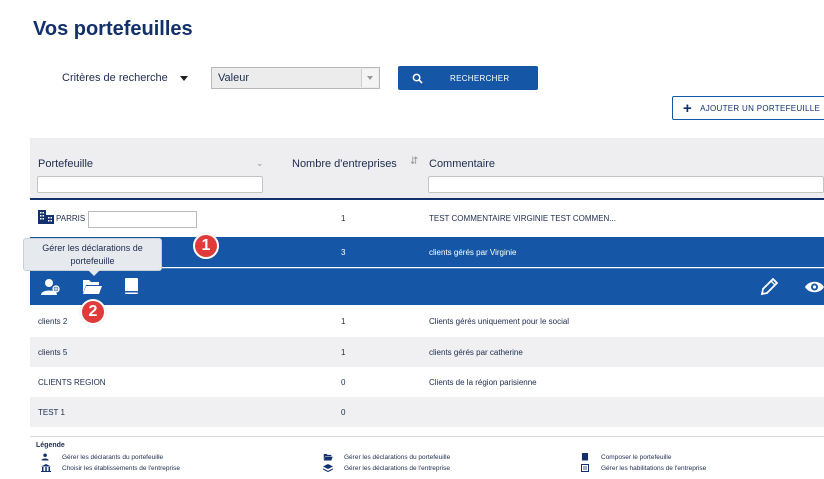  What do you see at coordinates (115, 78) in the screenshot?
I see `search-criteria-label: Critères de recherche` at bounding box center [115, 78].